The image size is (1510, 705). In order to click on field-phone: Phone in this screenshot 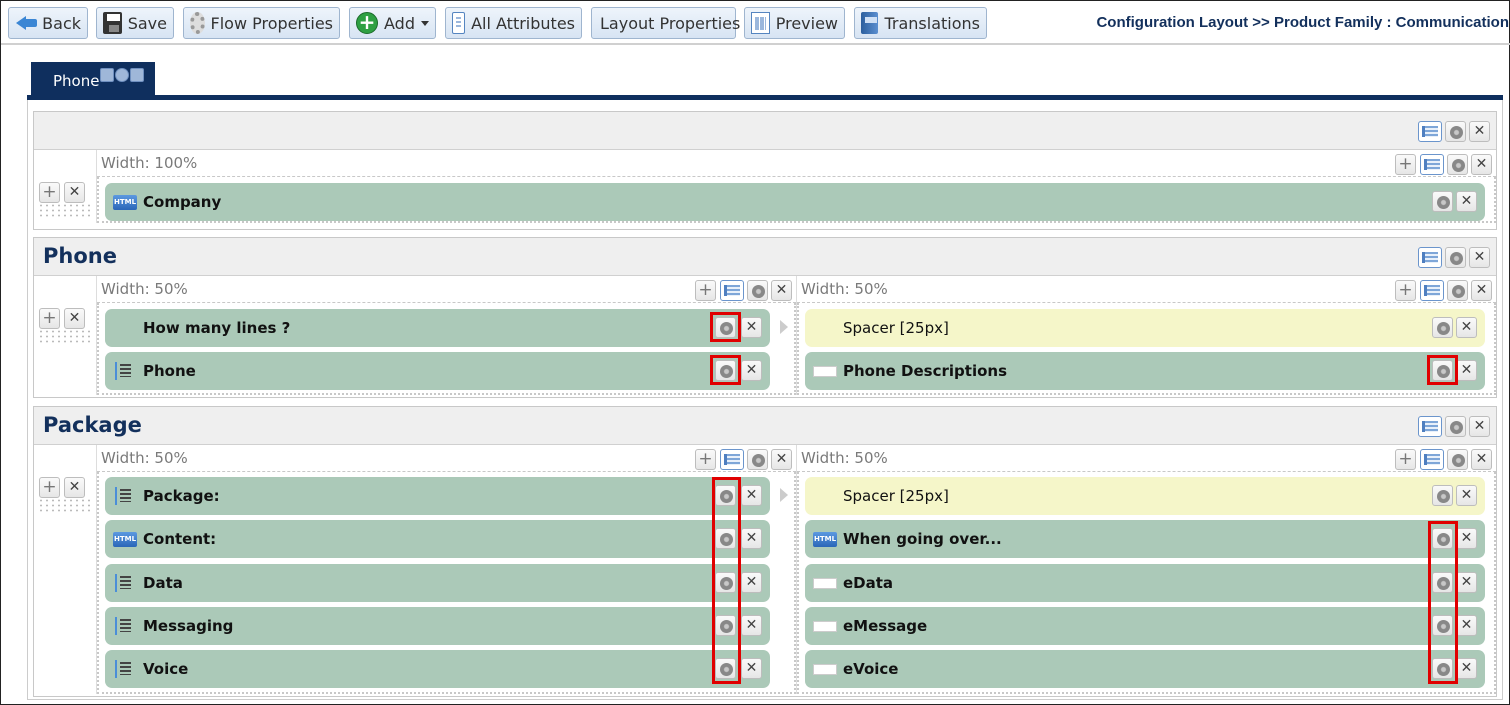, I will do `click(437, 371)`.